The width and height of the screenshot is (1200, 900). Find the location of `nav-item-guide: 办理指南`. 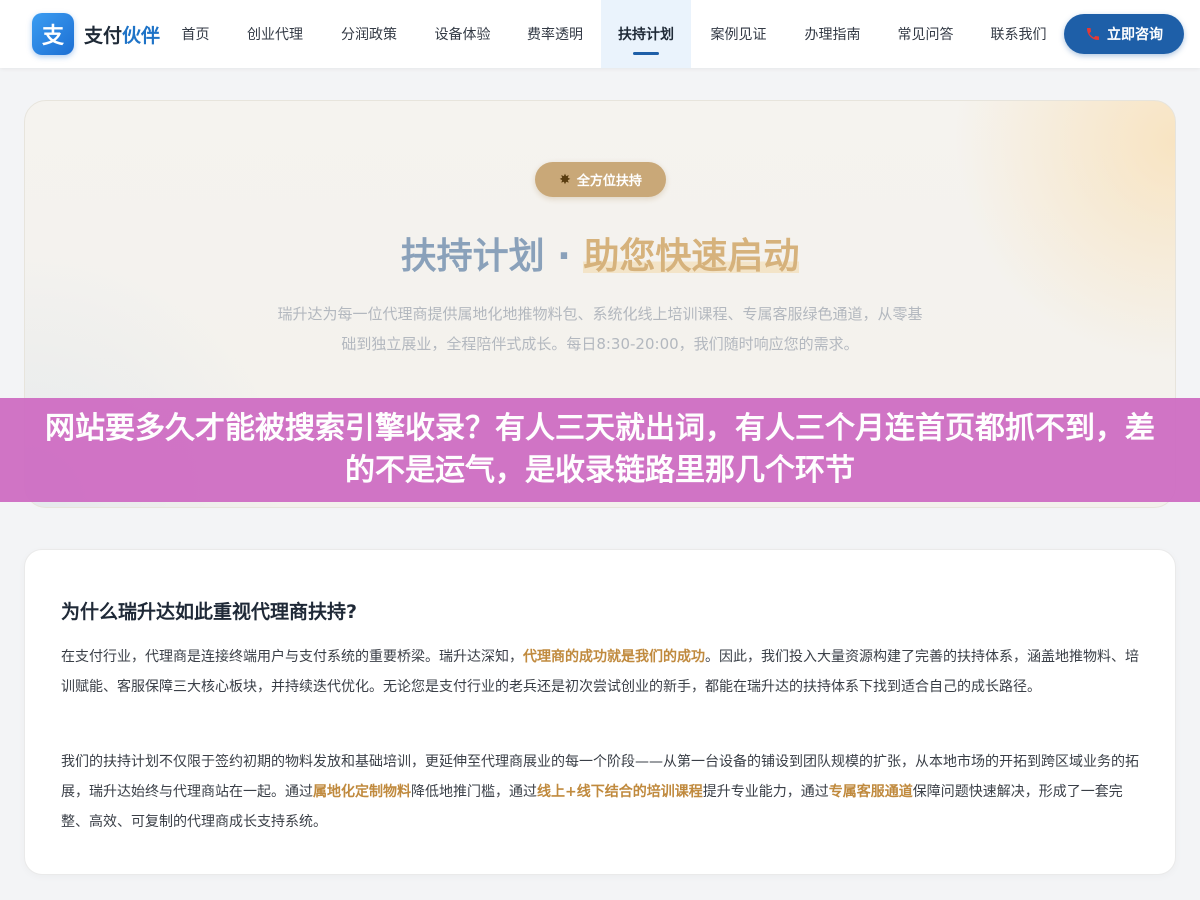

nav-item-guide: 办理指南 is located at coordinates (832, 34).